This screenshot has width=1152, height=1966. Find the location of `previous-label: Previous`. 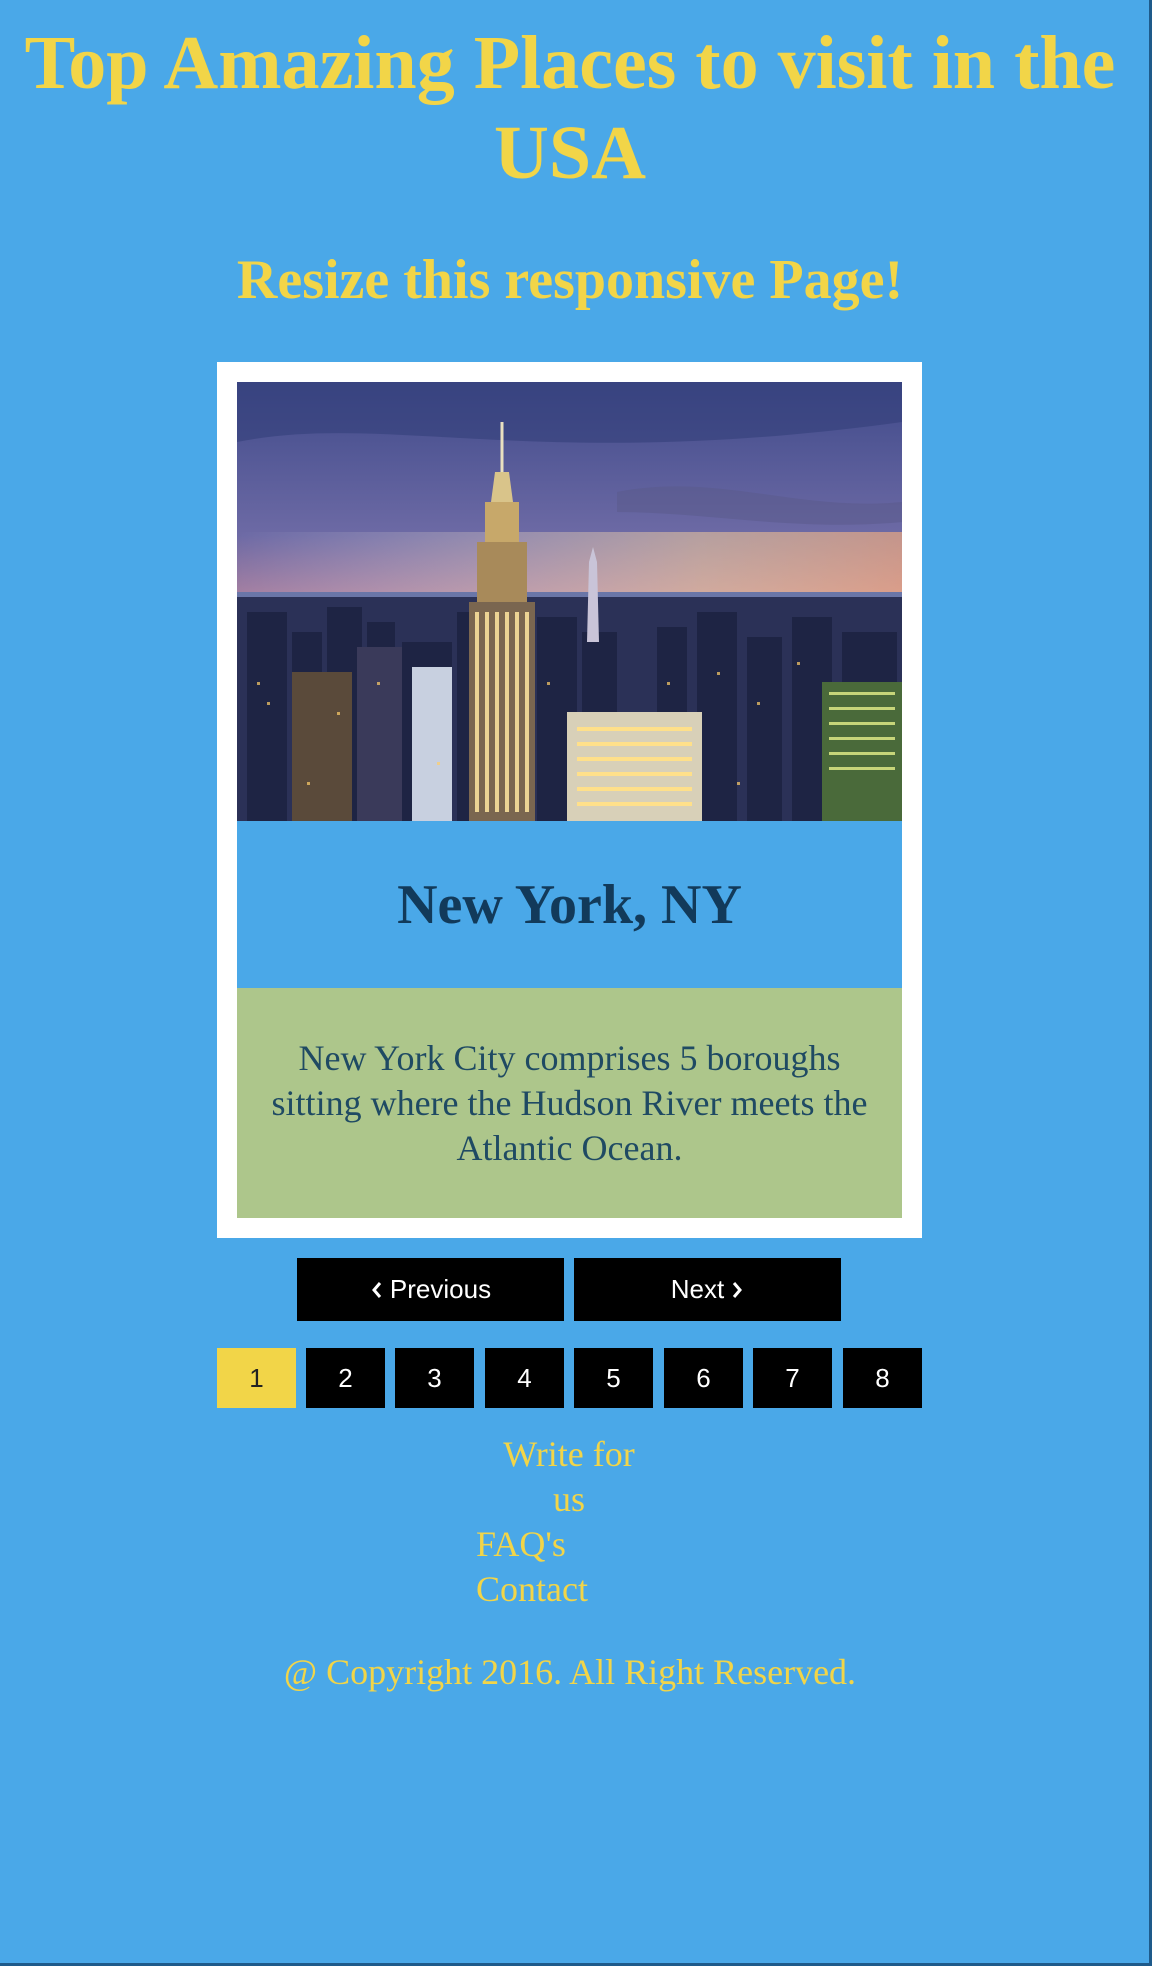

previous-label: Previous is located at coordinates (440, 1289).